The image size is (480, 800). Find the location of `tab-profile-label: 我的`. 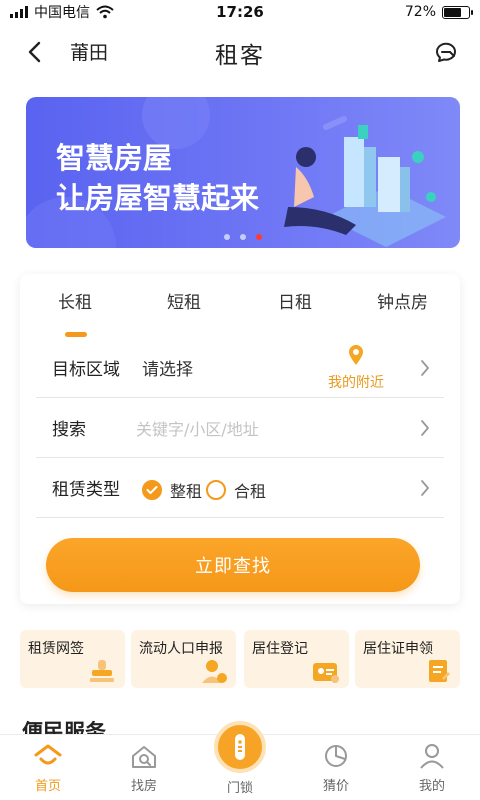

tab-profile-label: 我的 is located at coordinates (431, 786).